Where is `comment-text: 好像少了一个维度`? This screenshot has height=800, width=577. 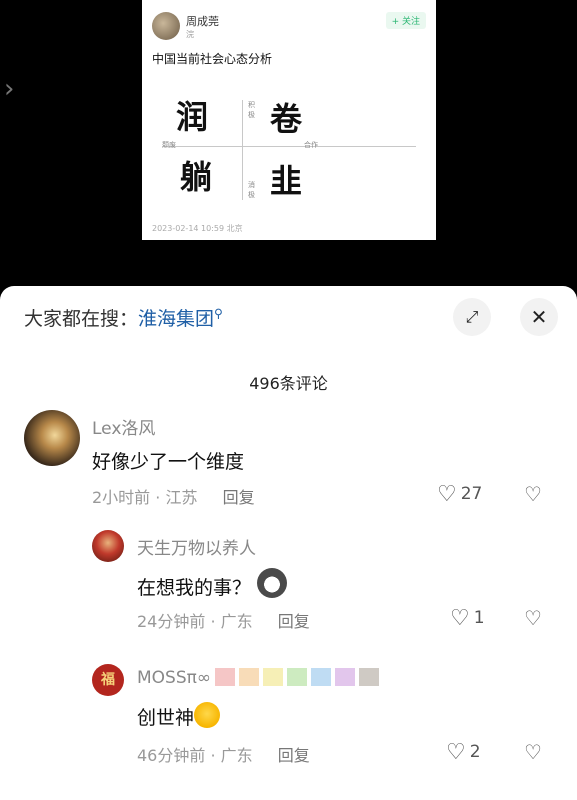 comment-text: 好像少了一个维度 is located at coordinates (168, 462).